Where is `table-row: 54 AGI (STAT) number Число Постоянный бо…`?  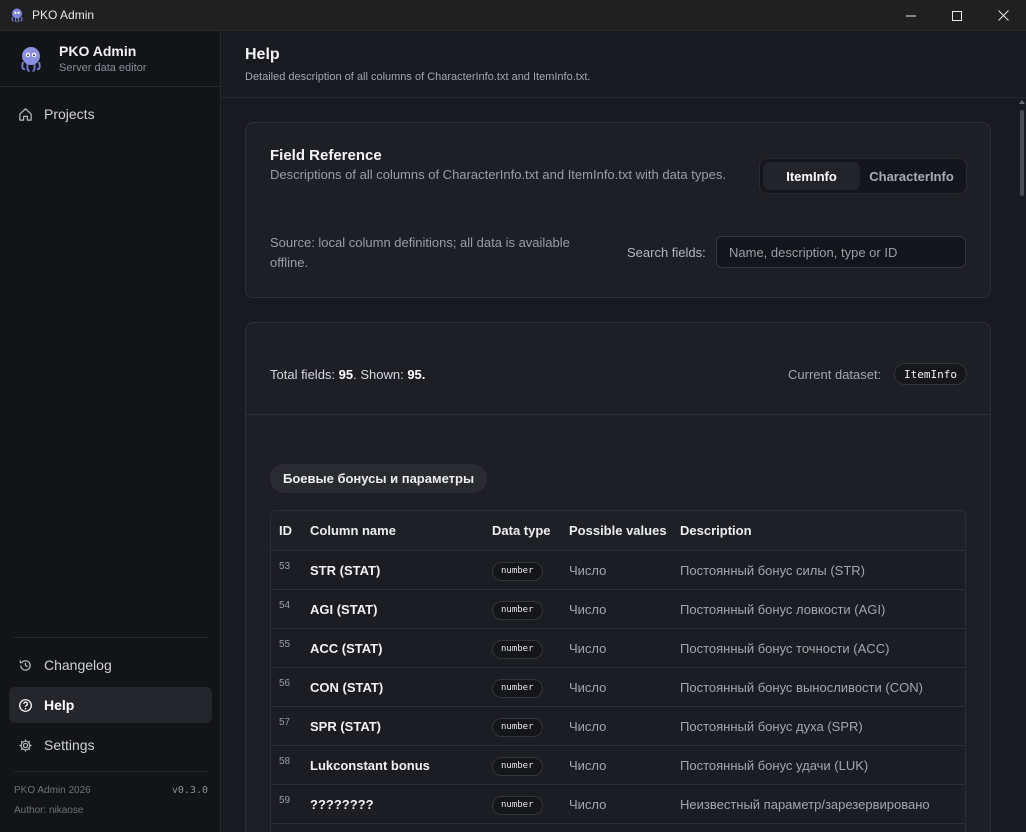
table-row: 54 AGI (STAT) number Число Постоянный бо… is located at coordinates (618, 609).